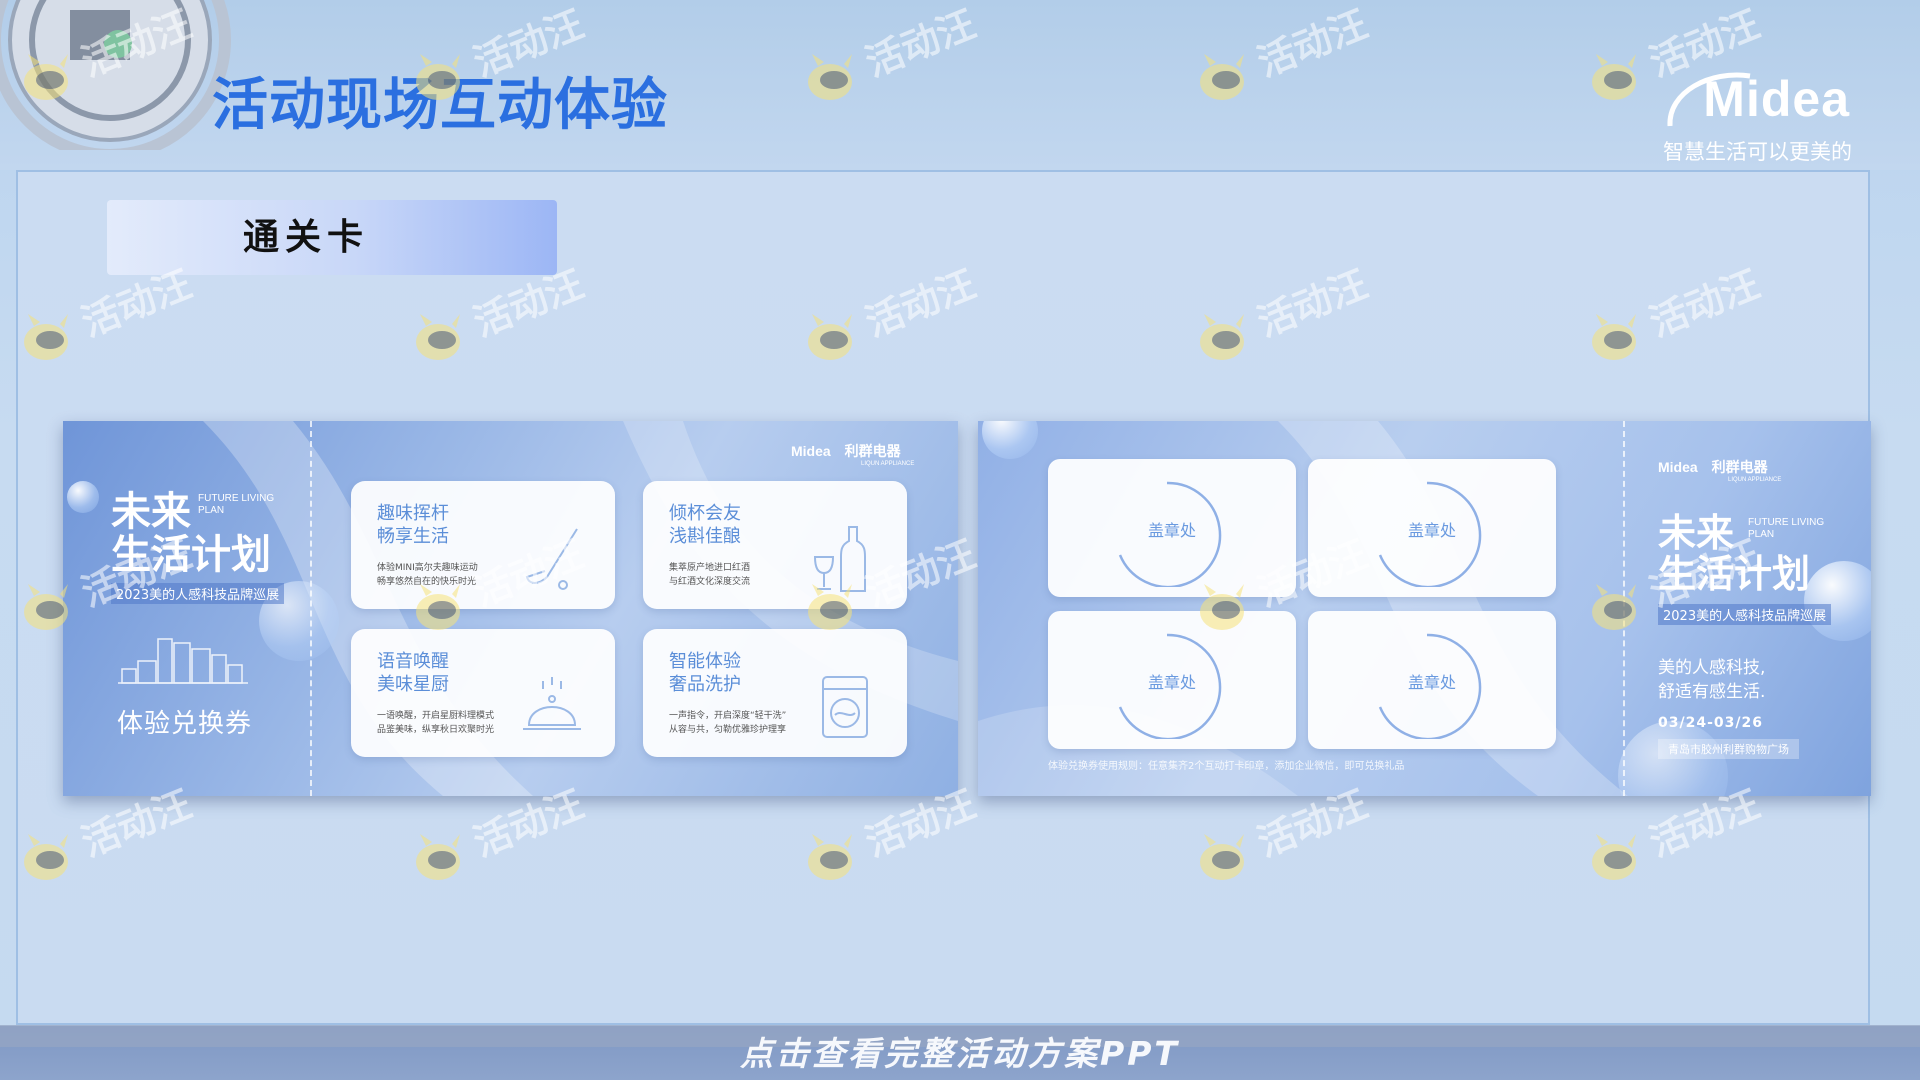 The image size is (1920, 1080). What do you see at coordinates (306, 237) in the screenshot?
I see `section-label: 通关卡` at bounding box center [306, 237].